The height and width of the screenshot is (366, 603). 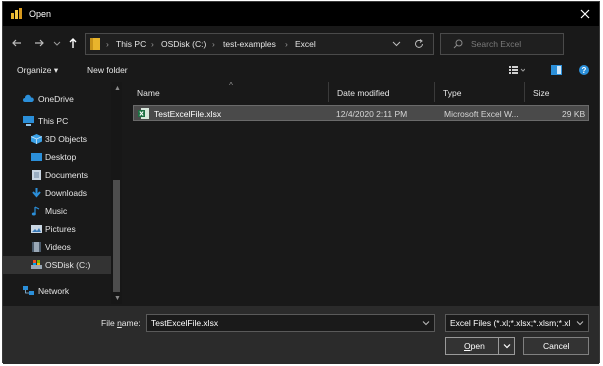 What do you see at coordinates (305, 44) in the screenshot?
I see `breadcrumb-excel: Excel` at bounding box center [305, 44].